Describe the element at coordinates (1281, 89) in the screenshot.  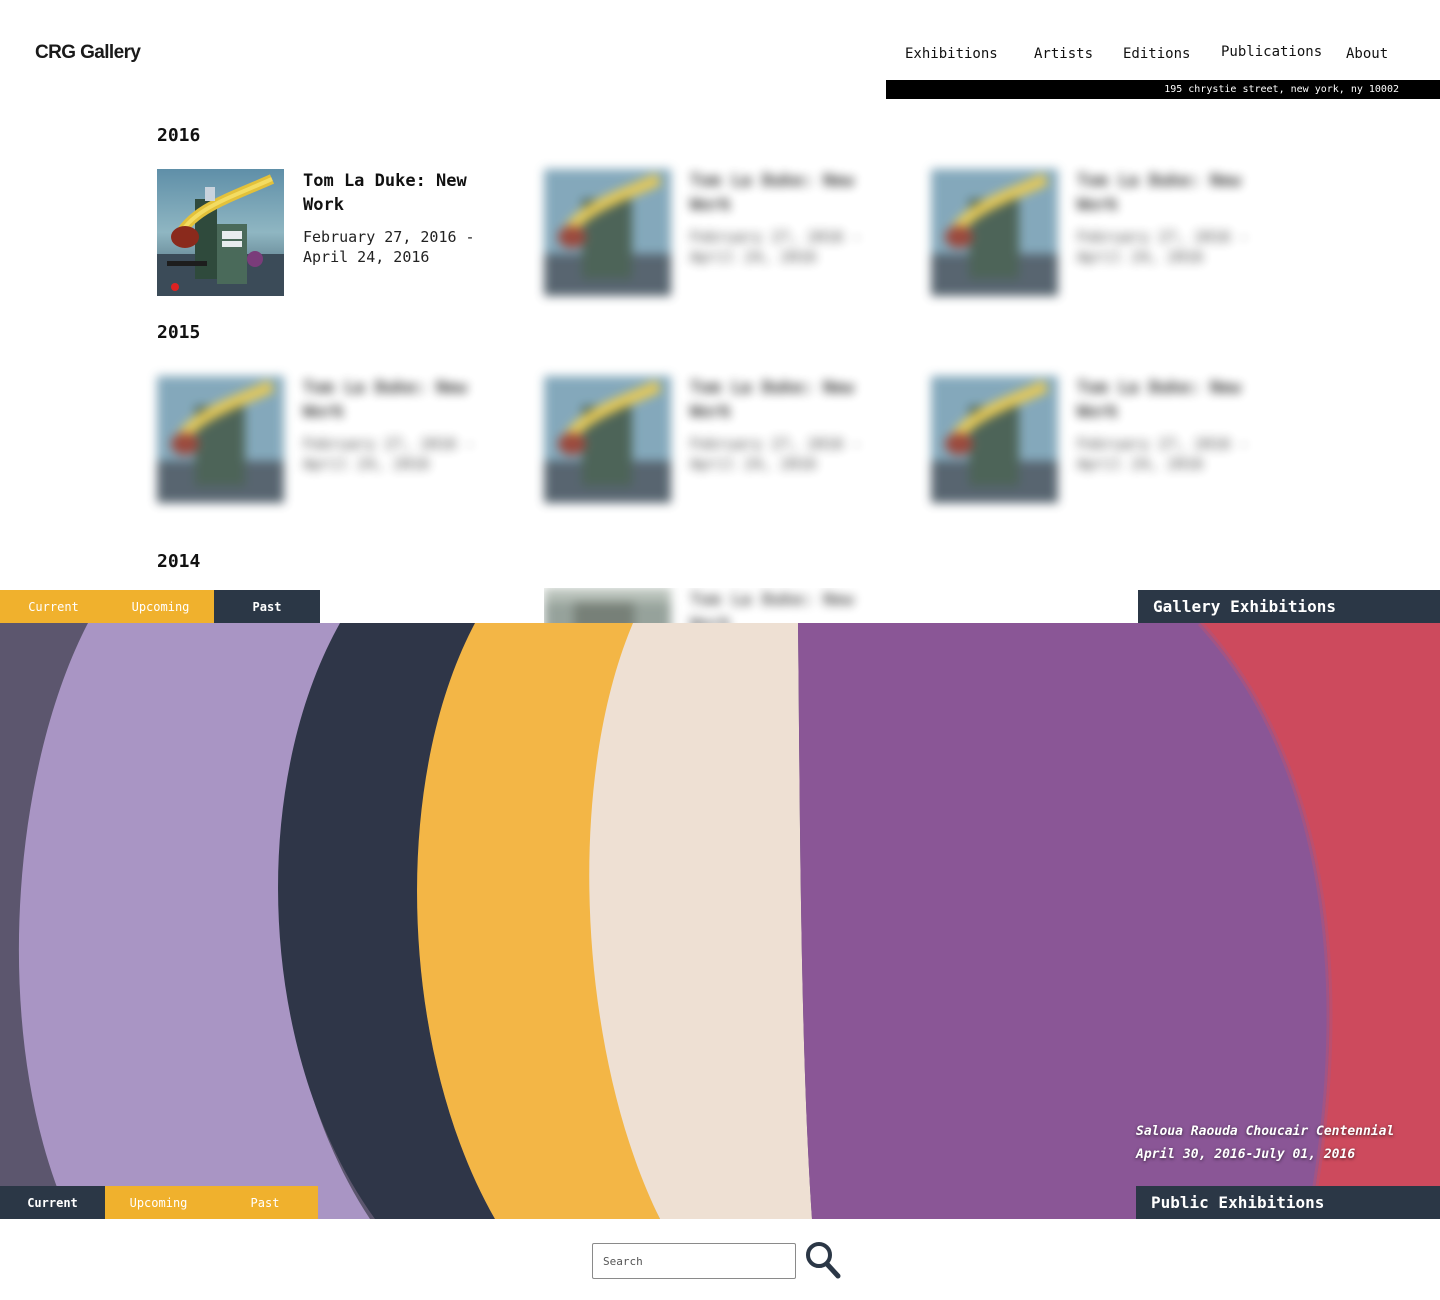
I see `gallery-address: 195 chrystie street, new york, ny 10002` at that location.